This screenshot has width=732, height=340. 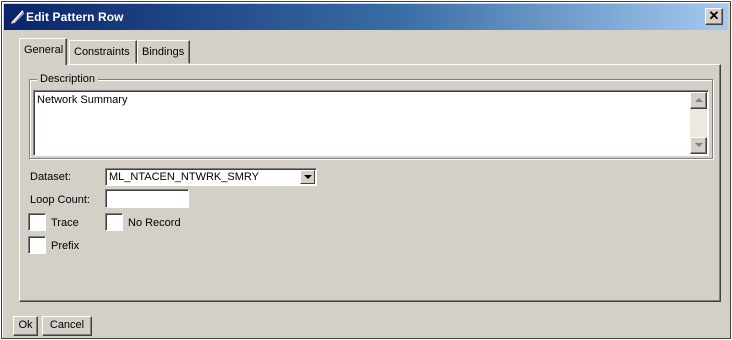 What do you see at coordinates (75, 17) in the screenshot?
I see `window-title: Edit Pattern Row` at bounding box center [75, 17].